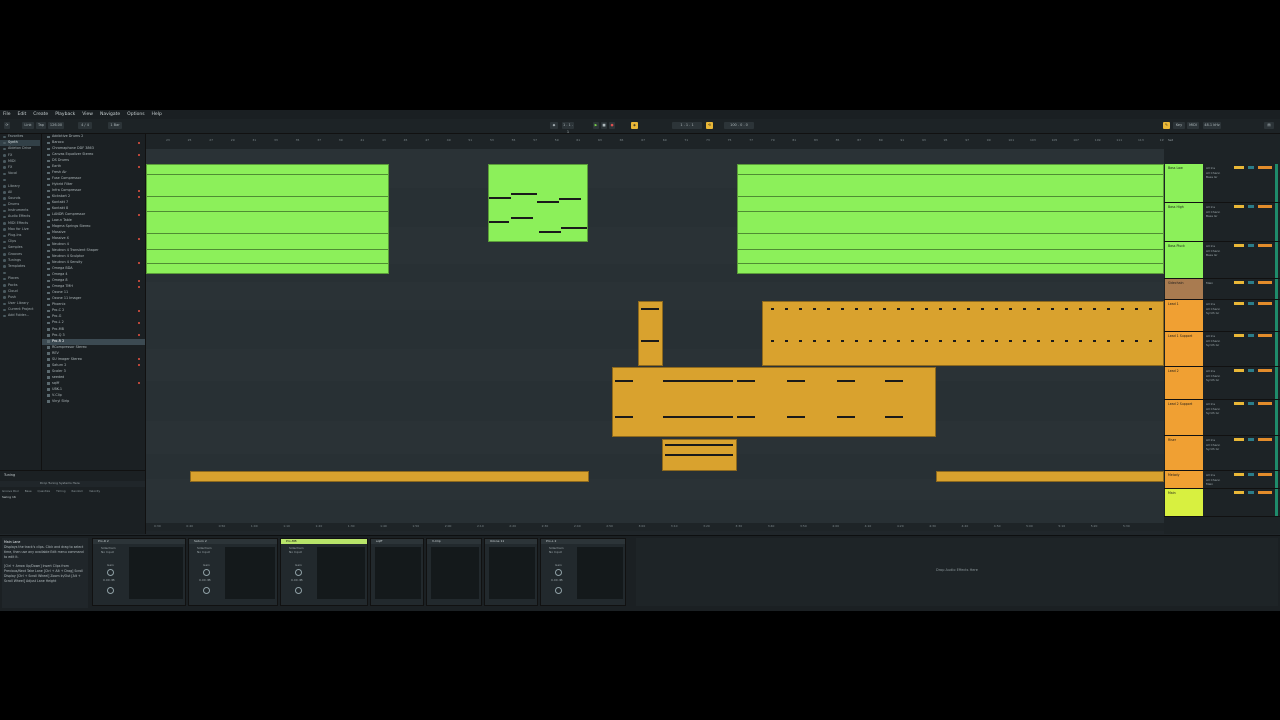  I want to click on track-header: Bass High All Ins All Chann Bass Gr, so click(1222, 222).